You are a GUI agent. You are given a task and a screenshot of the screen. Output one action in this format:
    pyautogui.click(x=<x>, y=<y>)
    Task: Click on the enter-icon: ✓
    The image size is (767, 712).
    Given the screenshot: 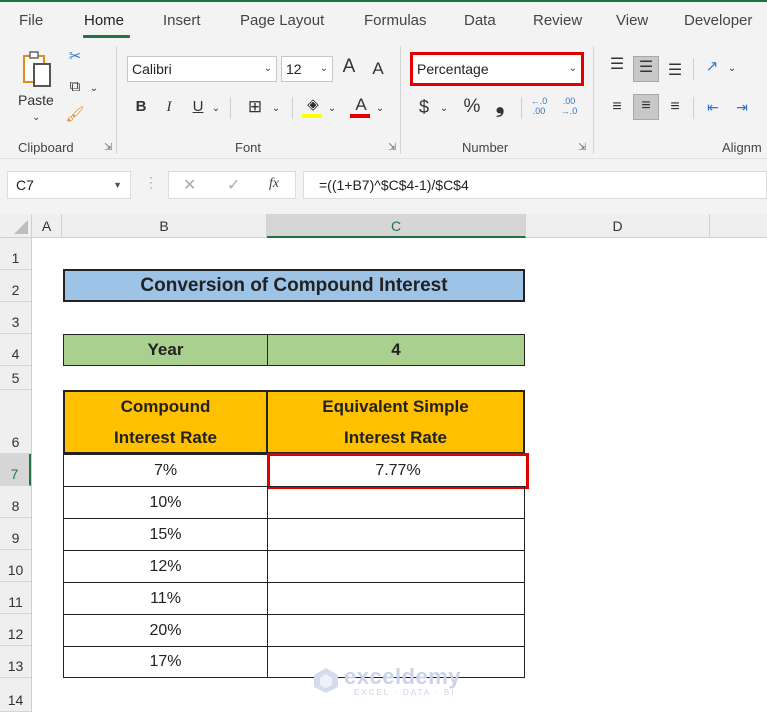 What is the action you would take?
    pyautogui.click(x=233, y=185)
    